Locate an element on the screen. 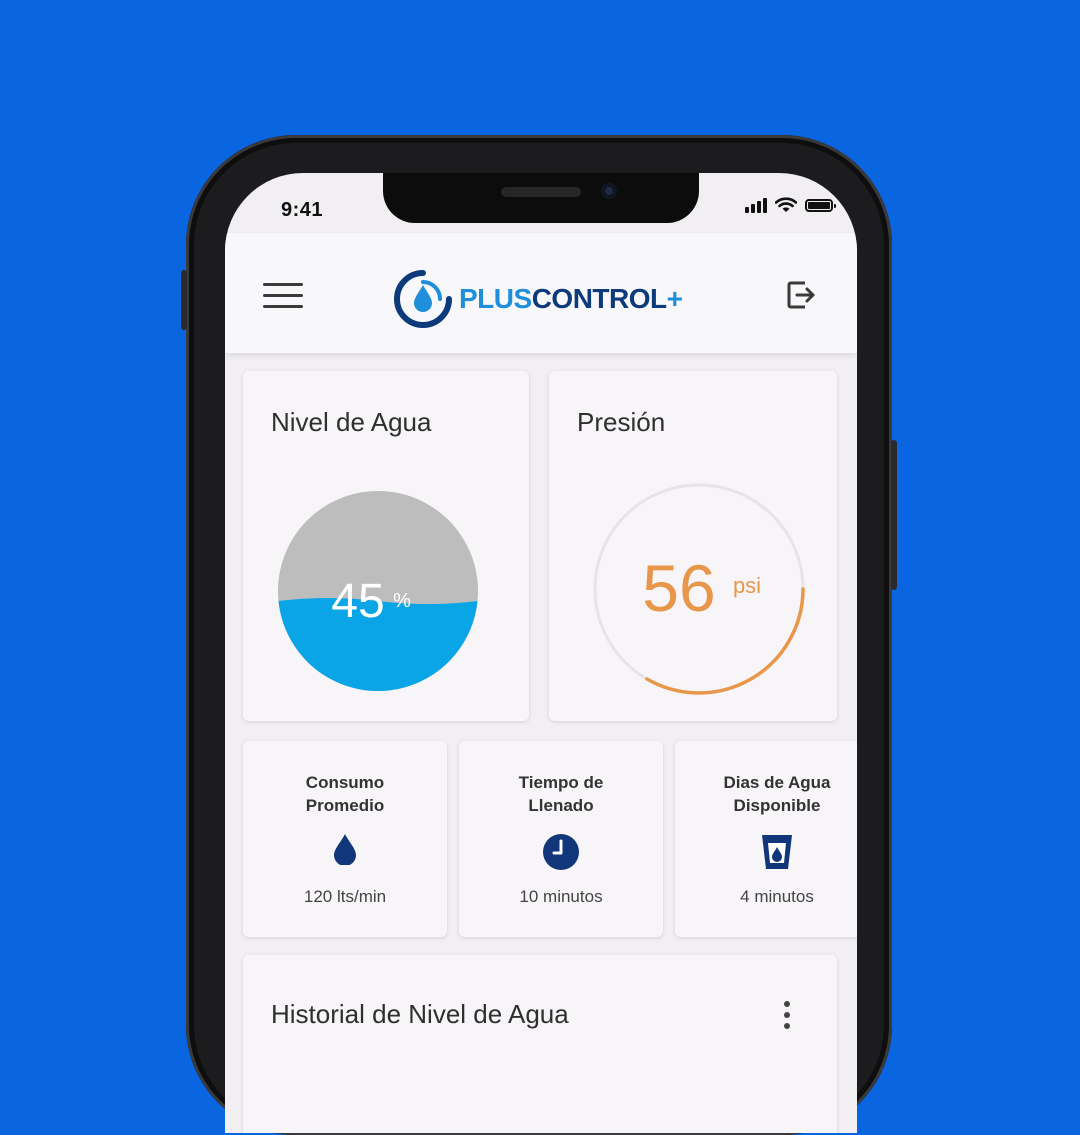 The width and height of the screenshot is (1080, 1135). water-level-title: Nivel de Agua is located at coordinates (351, 422).